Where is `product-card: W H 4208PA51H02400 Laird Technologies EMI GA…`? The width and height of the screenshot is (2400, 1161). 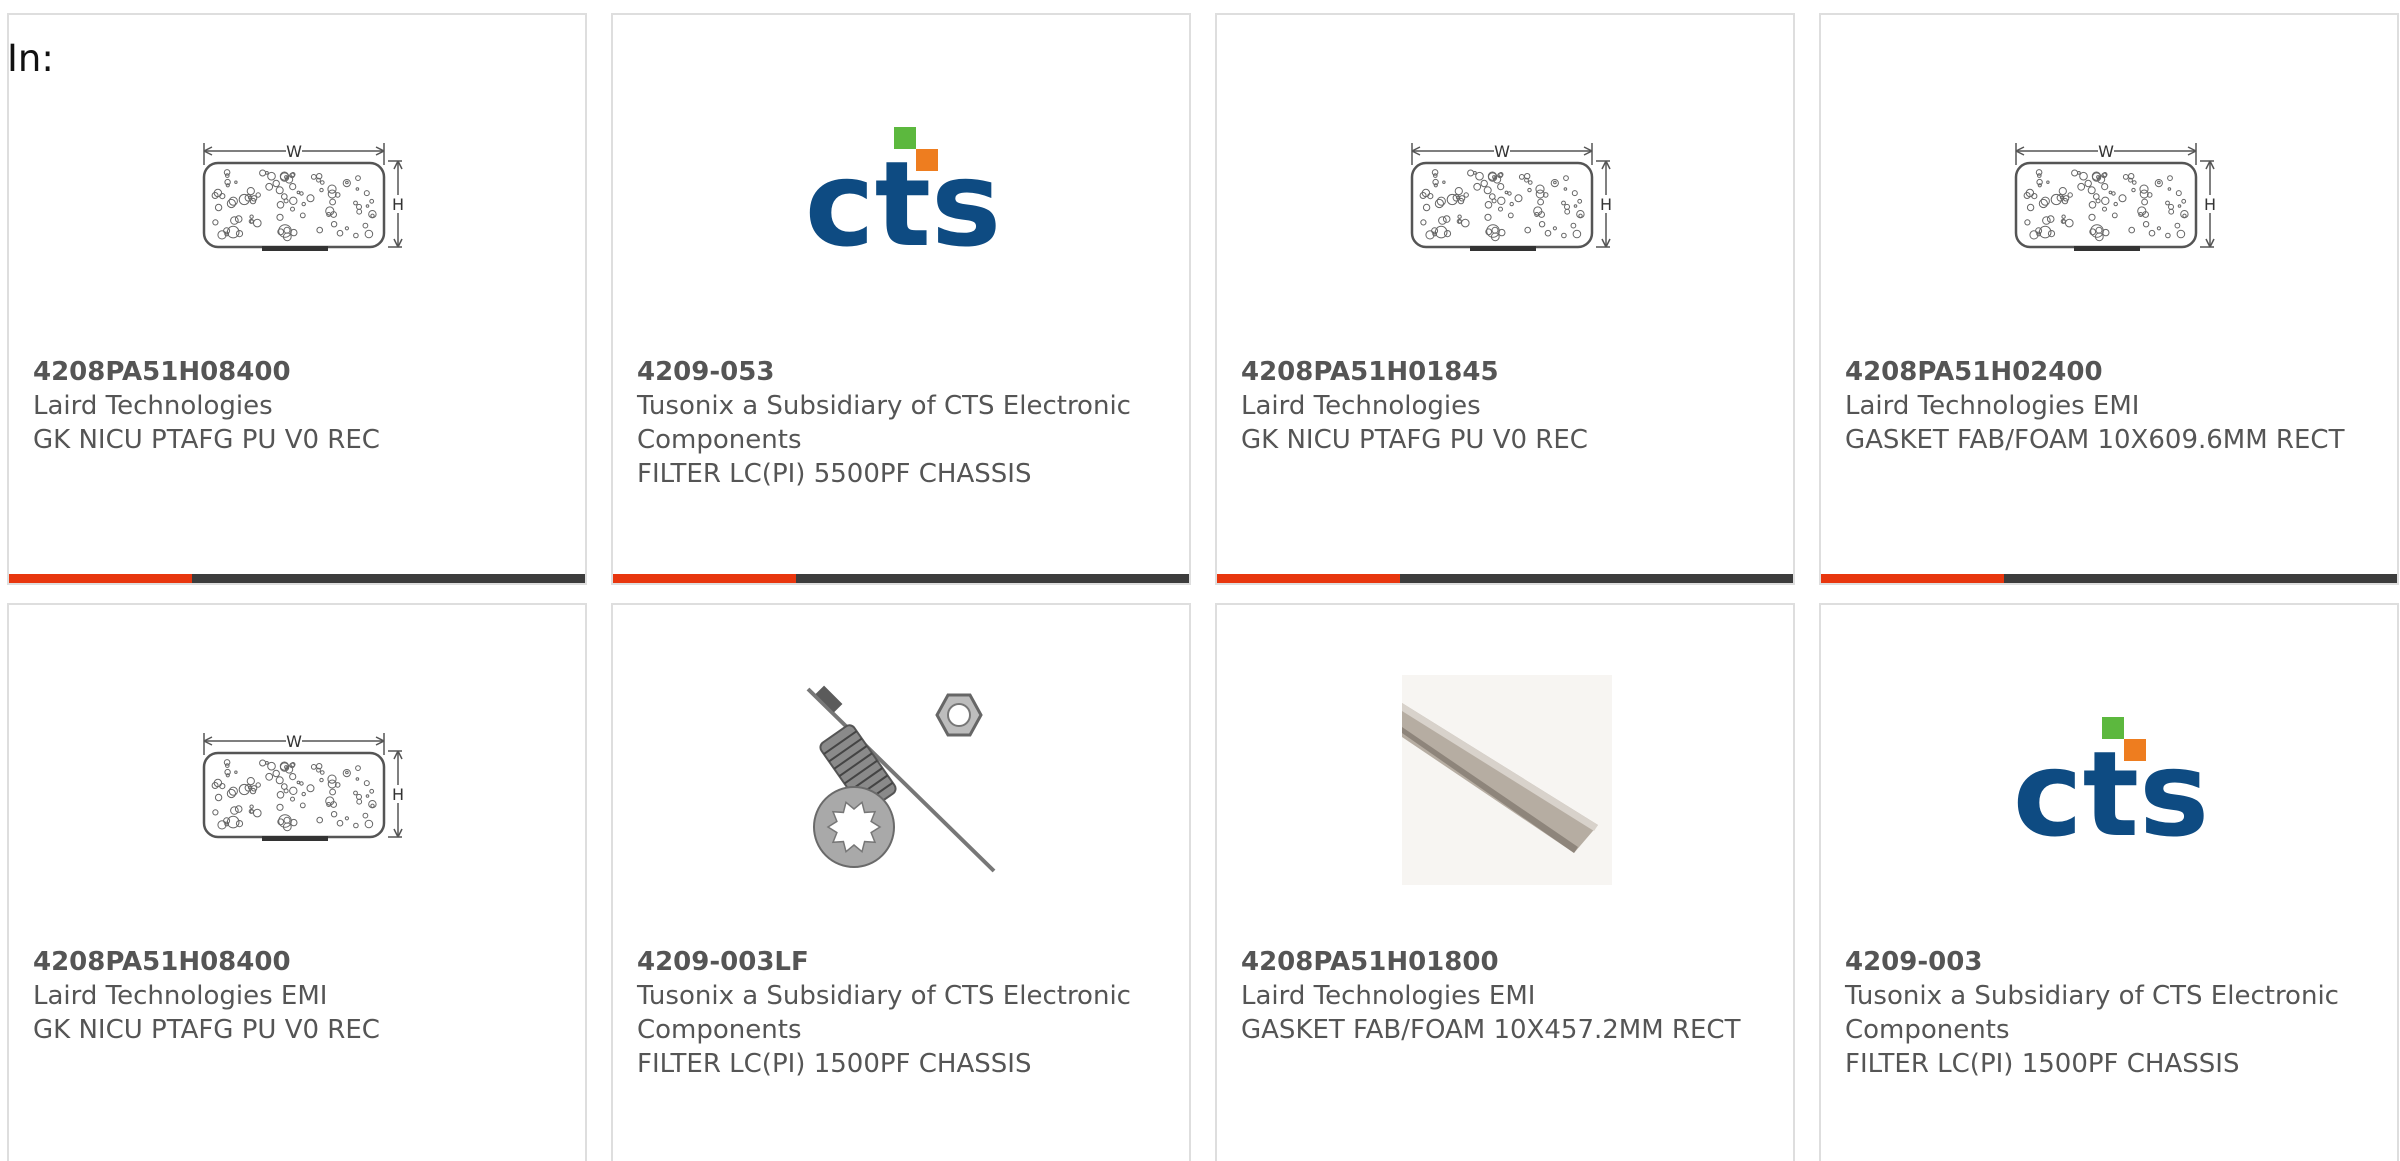 product-card: W H 4208PA51H02400 Laird Technologies EMI GA… is located at coordinates (2109, 299).